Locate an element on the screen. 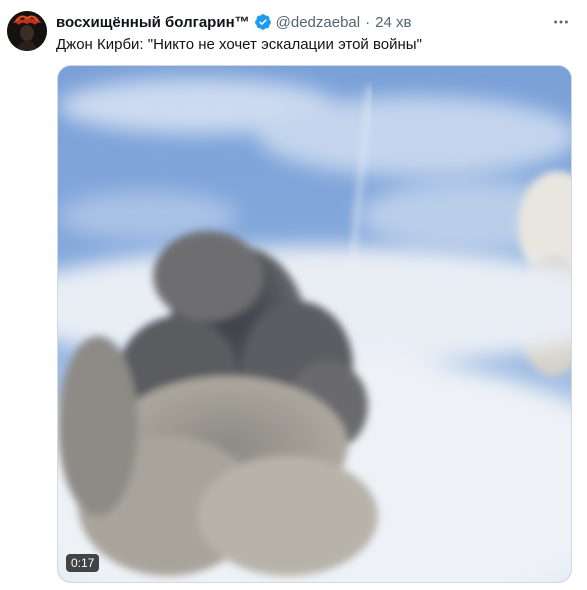 This screenshot has height=590, width=587. avatar is located at coordinates (27, 31).